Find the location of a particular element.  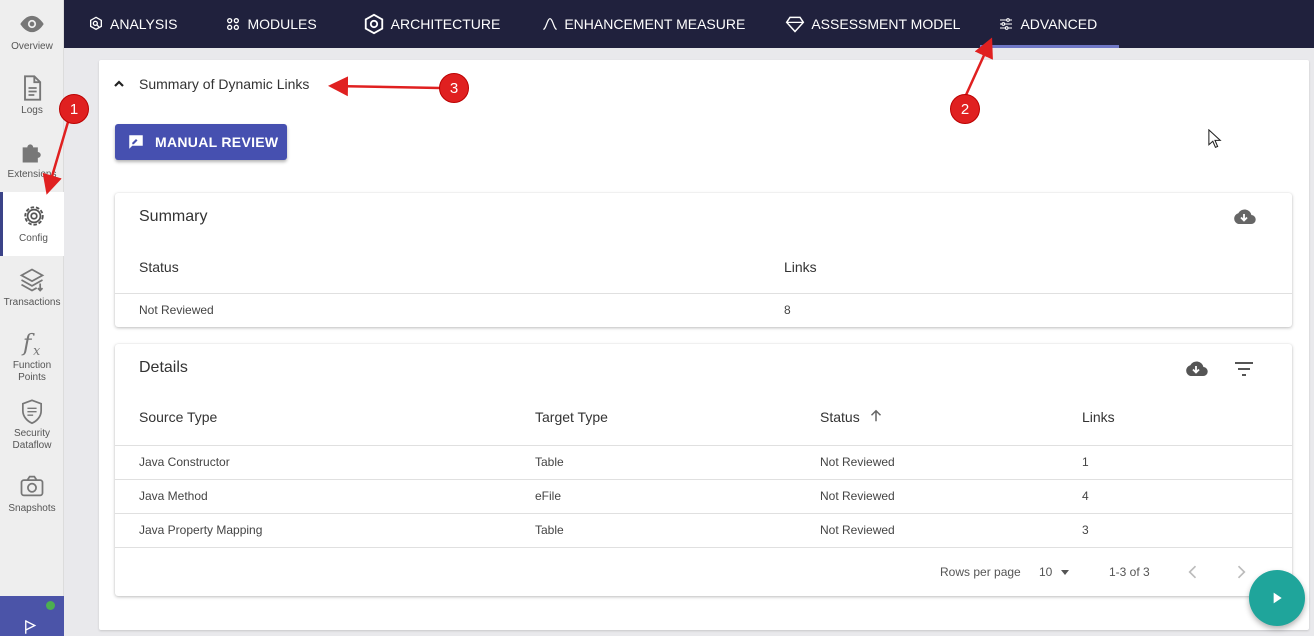

tab-label: ARCHITECTURE is located at coordinates (445, 24).